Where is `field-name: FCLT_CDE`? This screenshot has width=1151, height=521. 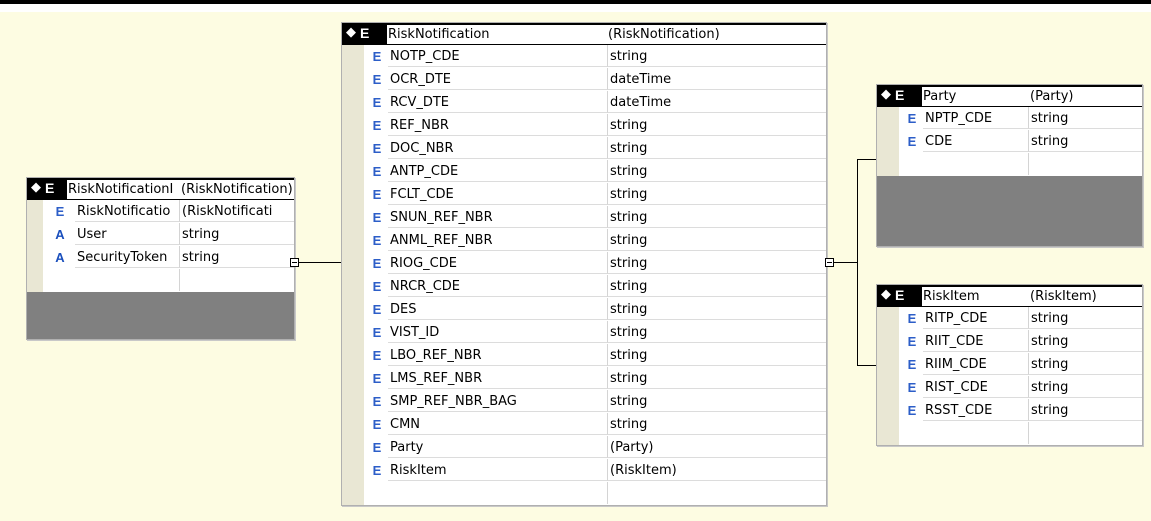 field-name: FCLT_CDE is located at coordinates (498, 194).